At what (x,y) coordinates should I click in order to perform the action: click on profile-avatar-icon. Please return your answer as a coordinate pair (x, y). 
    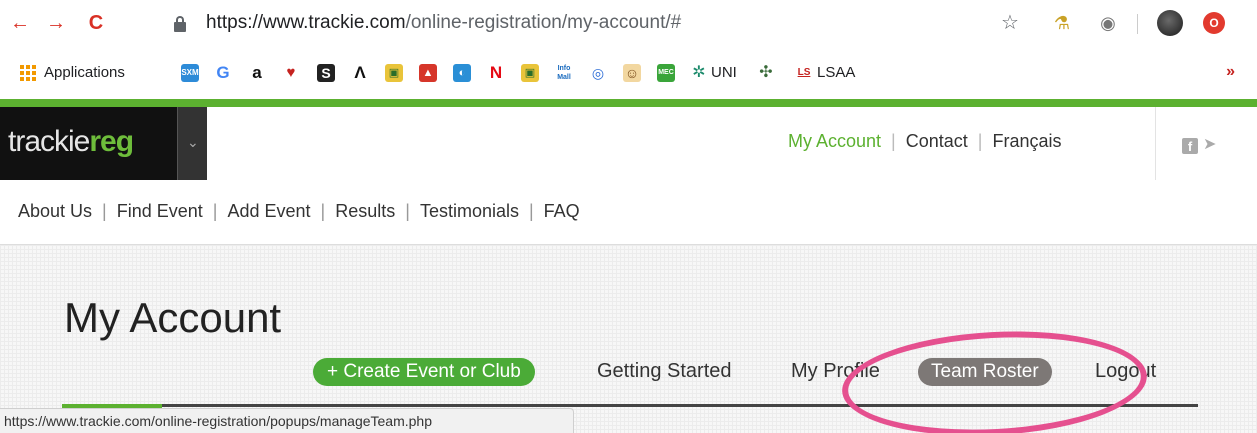
    Looking at the image, I should click on (1170, 23).